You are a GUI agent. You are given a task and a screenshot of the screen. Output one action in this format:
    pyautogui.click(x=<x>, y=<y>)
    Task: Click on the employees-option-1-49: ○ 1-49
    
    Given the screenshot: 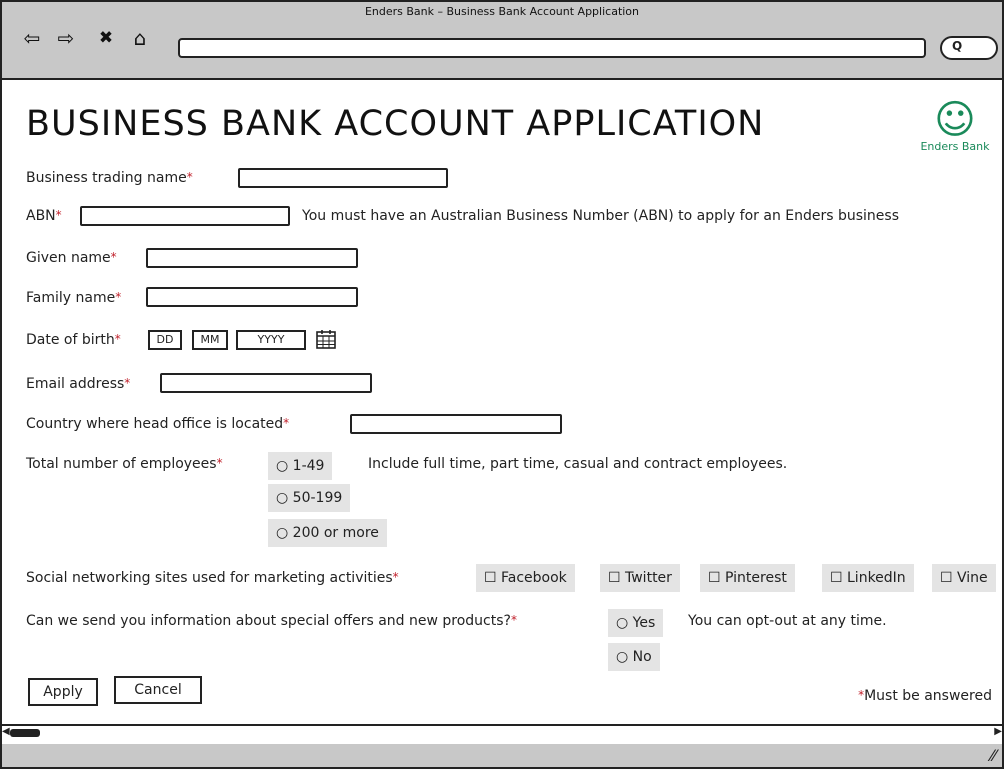 What is the action you would take?
    pyautogui.click(x=300, y=466)
    